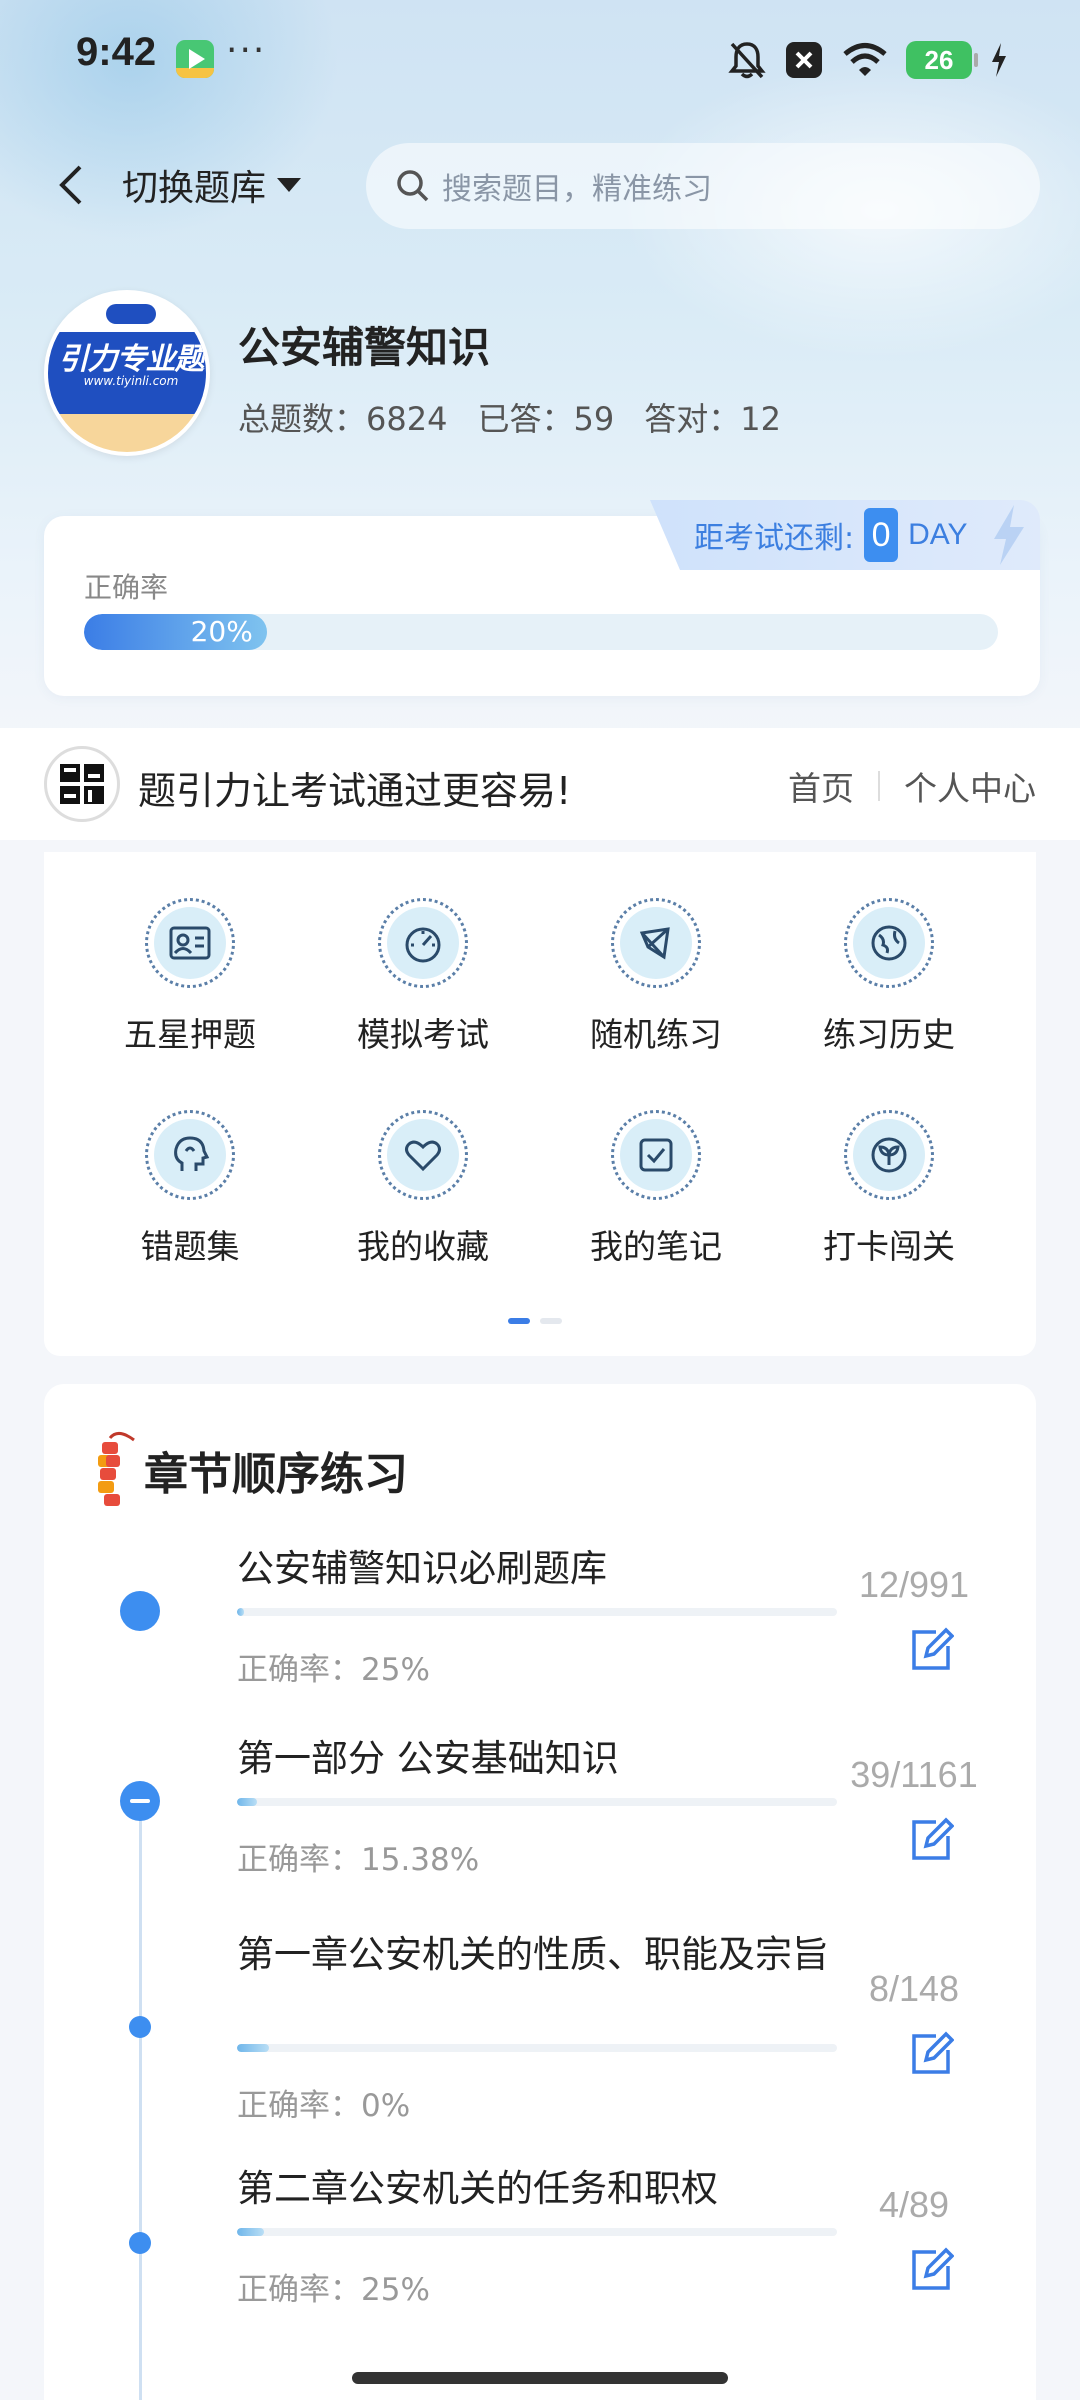  I want to click on head-icon, so click(192, 1153).